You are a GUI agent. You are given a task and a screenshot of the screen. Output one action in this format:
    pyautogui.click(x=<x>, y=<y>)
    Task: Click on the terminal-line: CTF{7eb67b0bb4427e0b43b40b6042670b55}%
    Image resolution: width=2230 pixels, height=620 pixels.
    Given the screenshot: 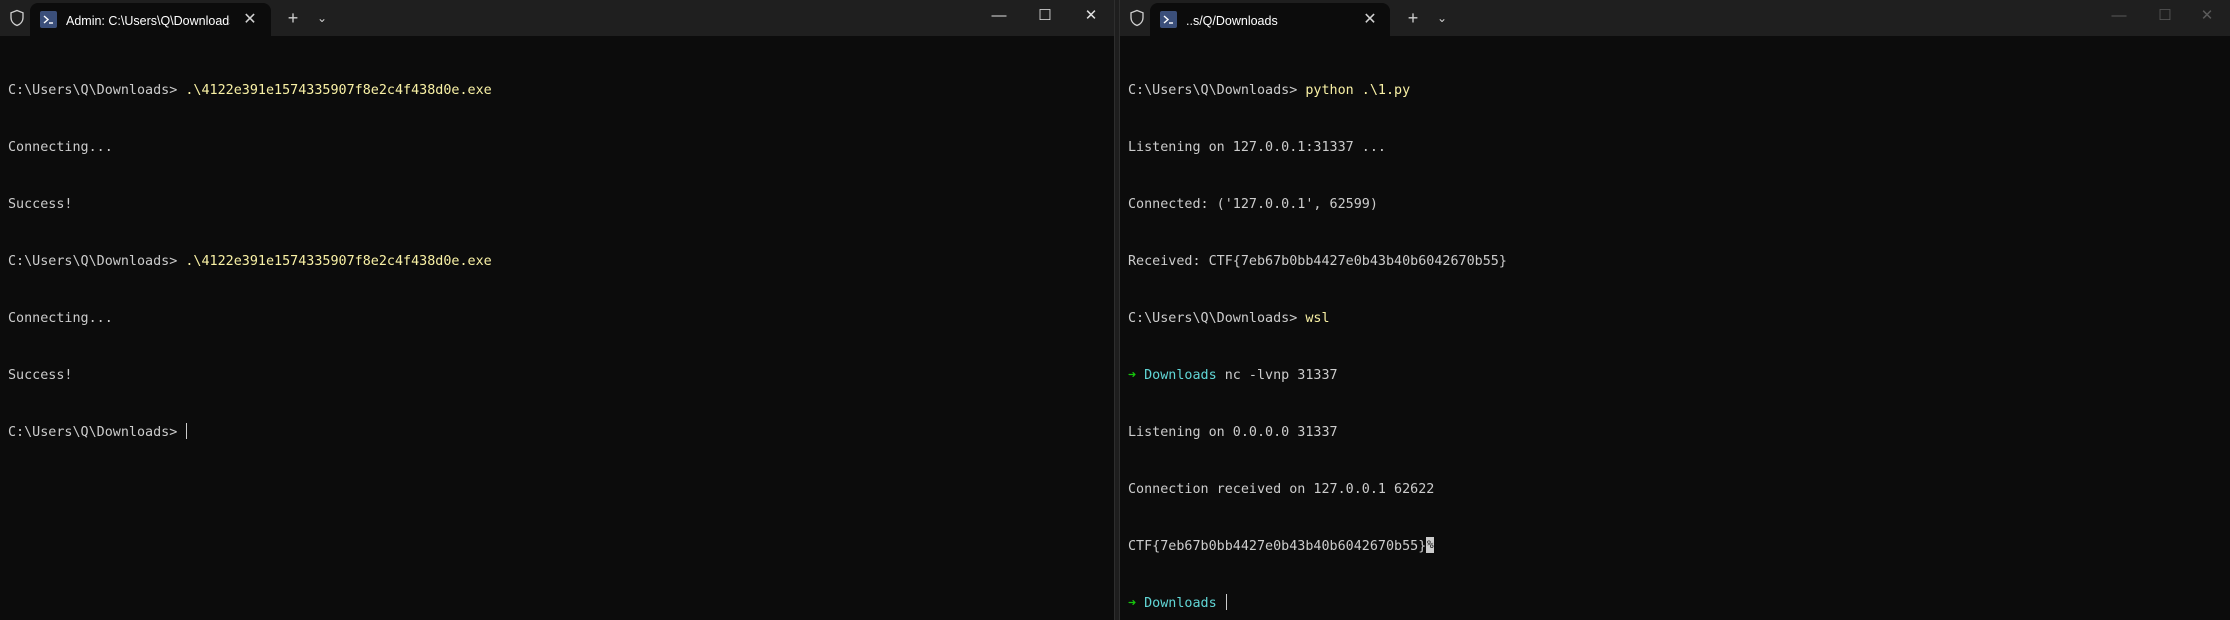 What is the action you would take?
    pyautogui.click(x=1675, y=546)
    